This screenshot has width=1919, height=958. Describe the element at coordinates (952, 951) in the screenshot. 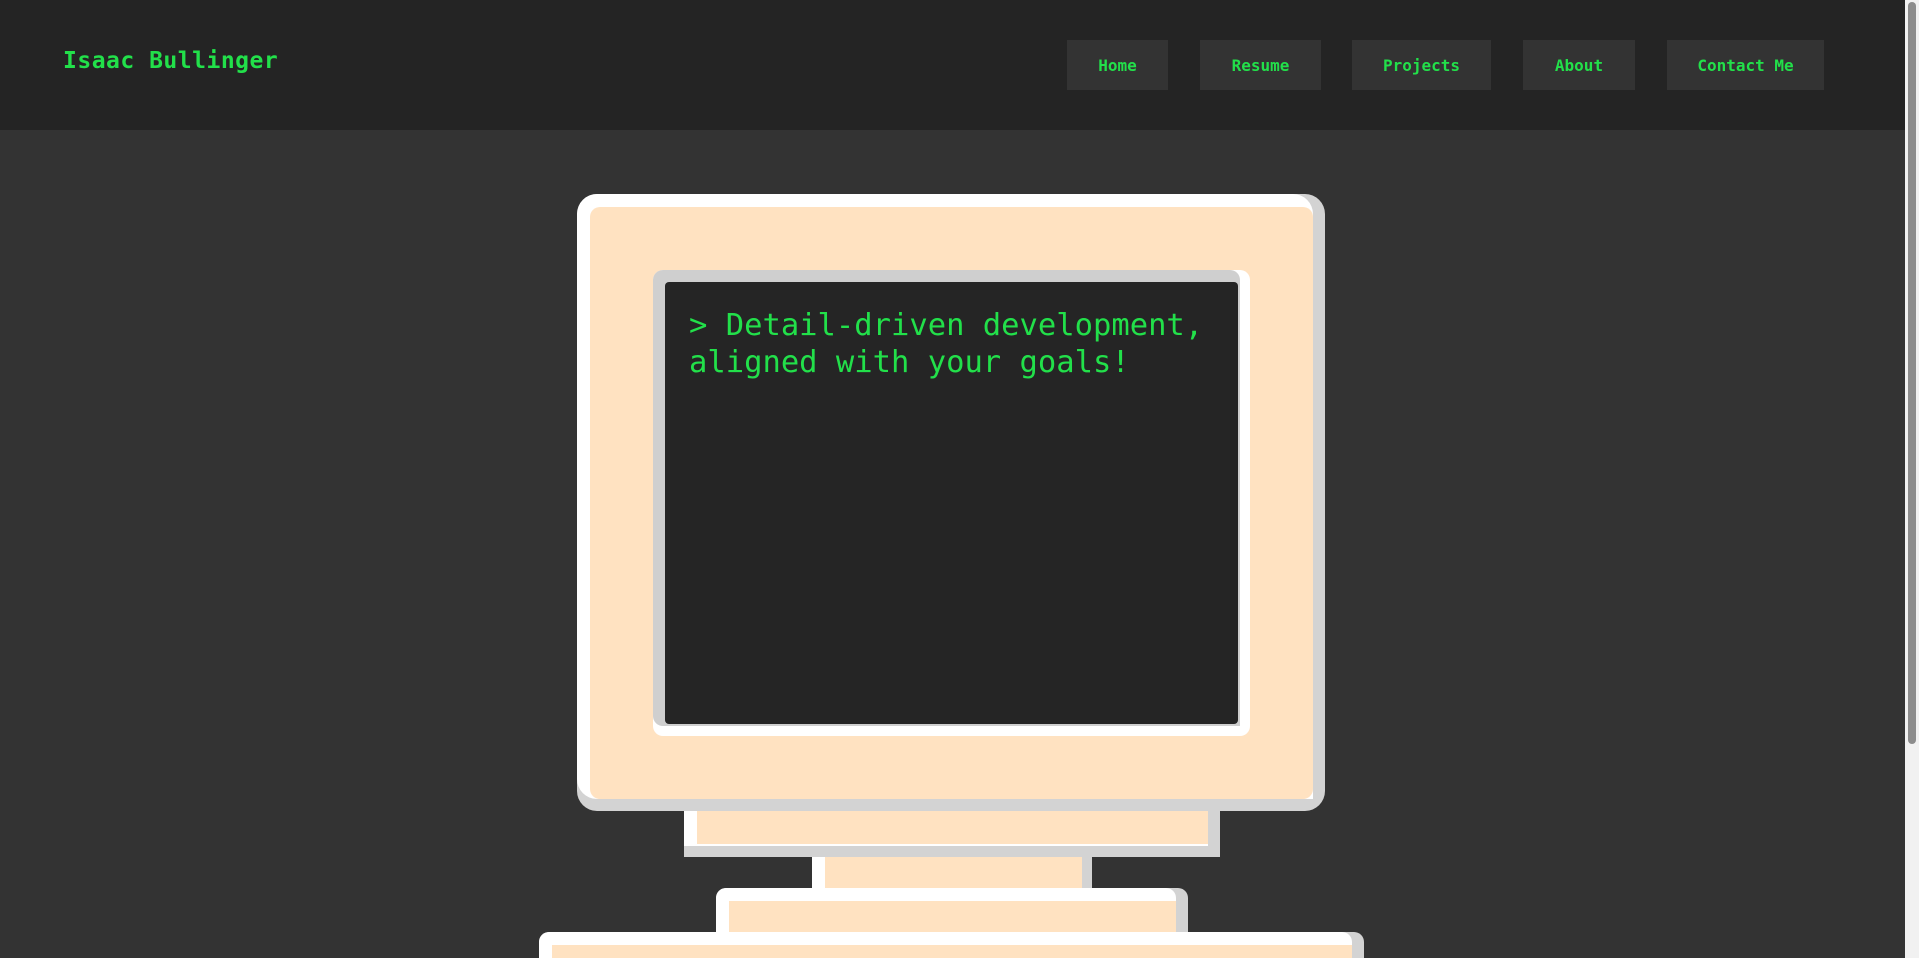

I see `stand-base` at that location.